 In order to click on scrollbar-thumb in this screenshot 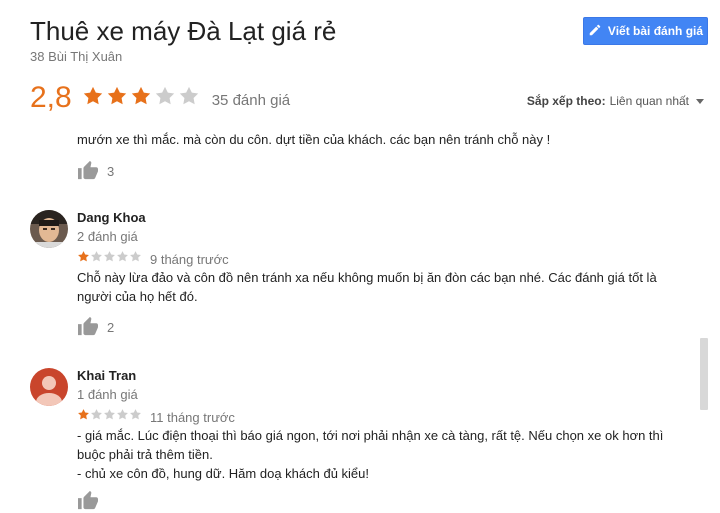, I will do `click(704, 374)`.